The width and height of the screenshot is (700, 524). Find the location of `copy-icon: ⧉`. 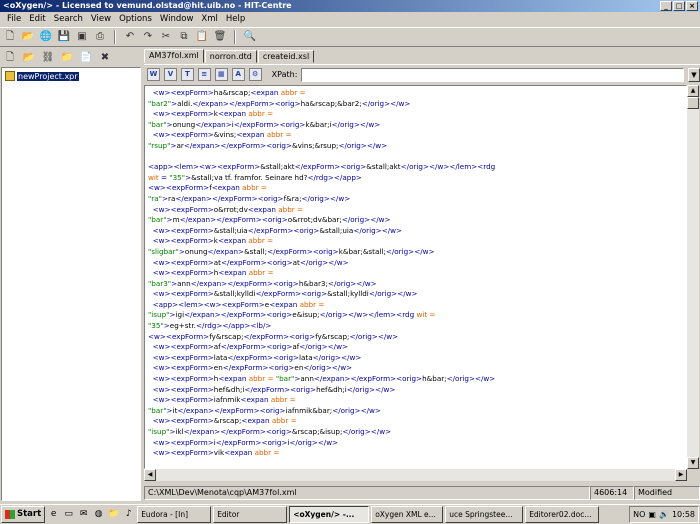

copy-icon: ⧉ is located at coordinates (184, 37).